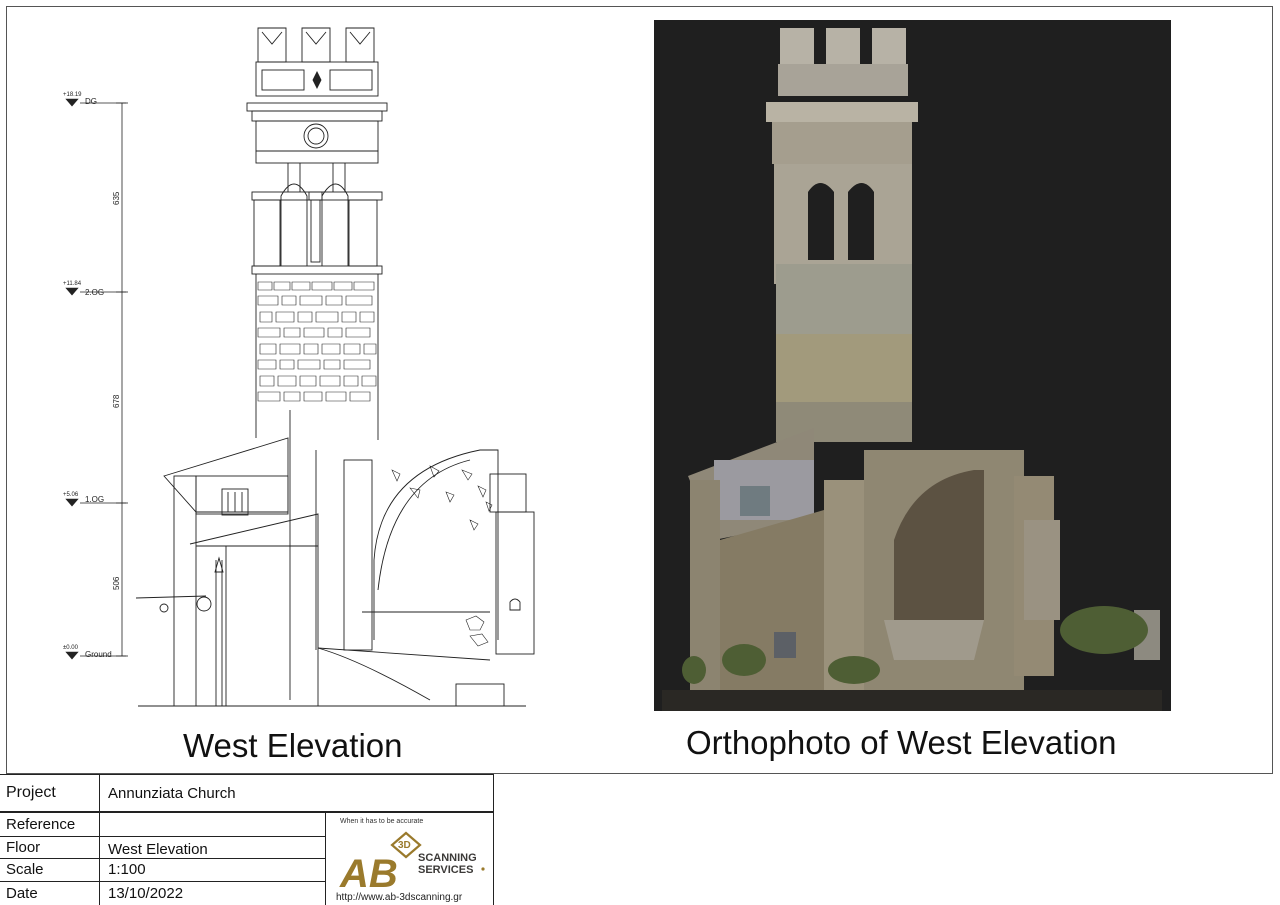 This screenshot has width=1280, height=905. What do you see at coordinates (146, 893) in the screenshot?
I see `value-date: 13/10/2022` at bounding box center [146, 893].